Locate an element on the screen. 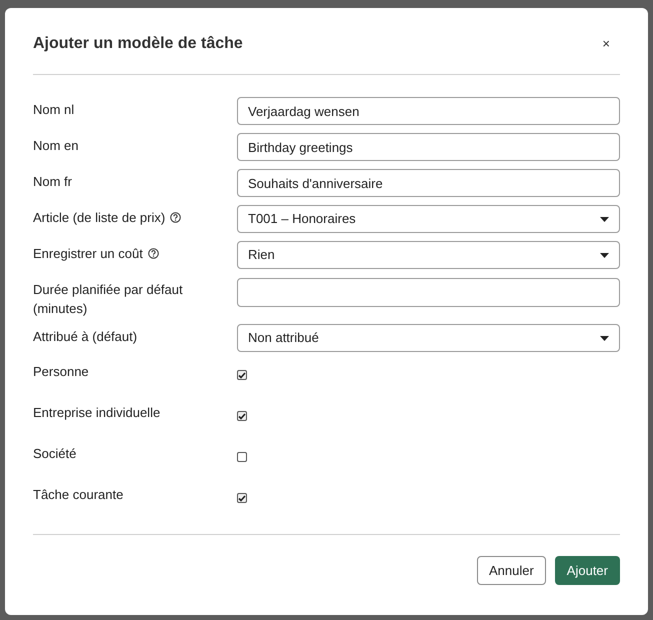 Image resolution: width=653 pixels, height=620 pixels. dropdown: T001 – Honoraires is located at coordinates (428, 219).